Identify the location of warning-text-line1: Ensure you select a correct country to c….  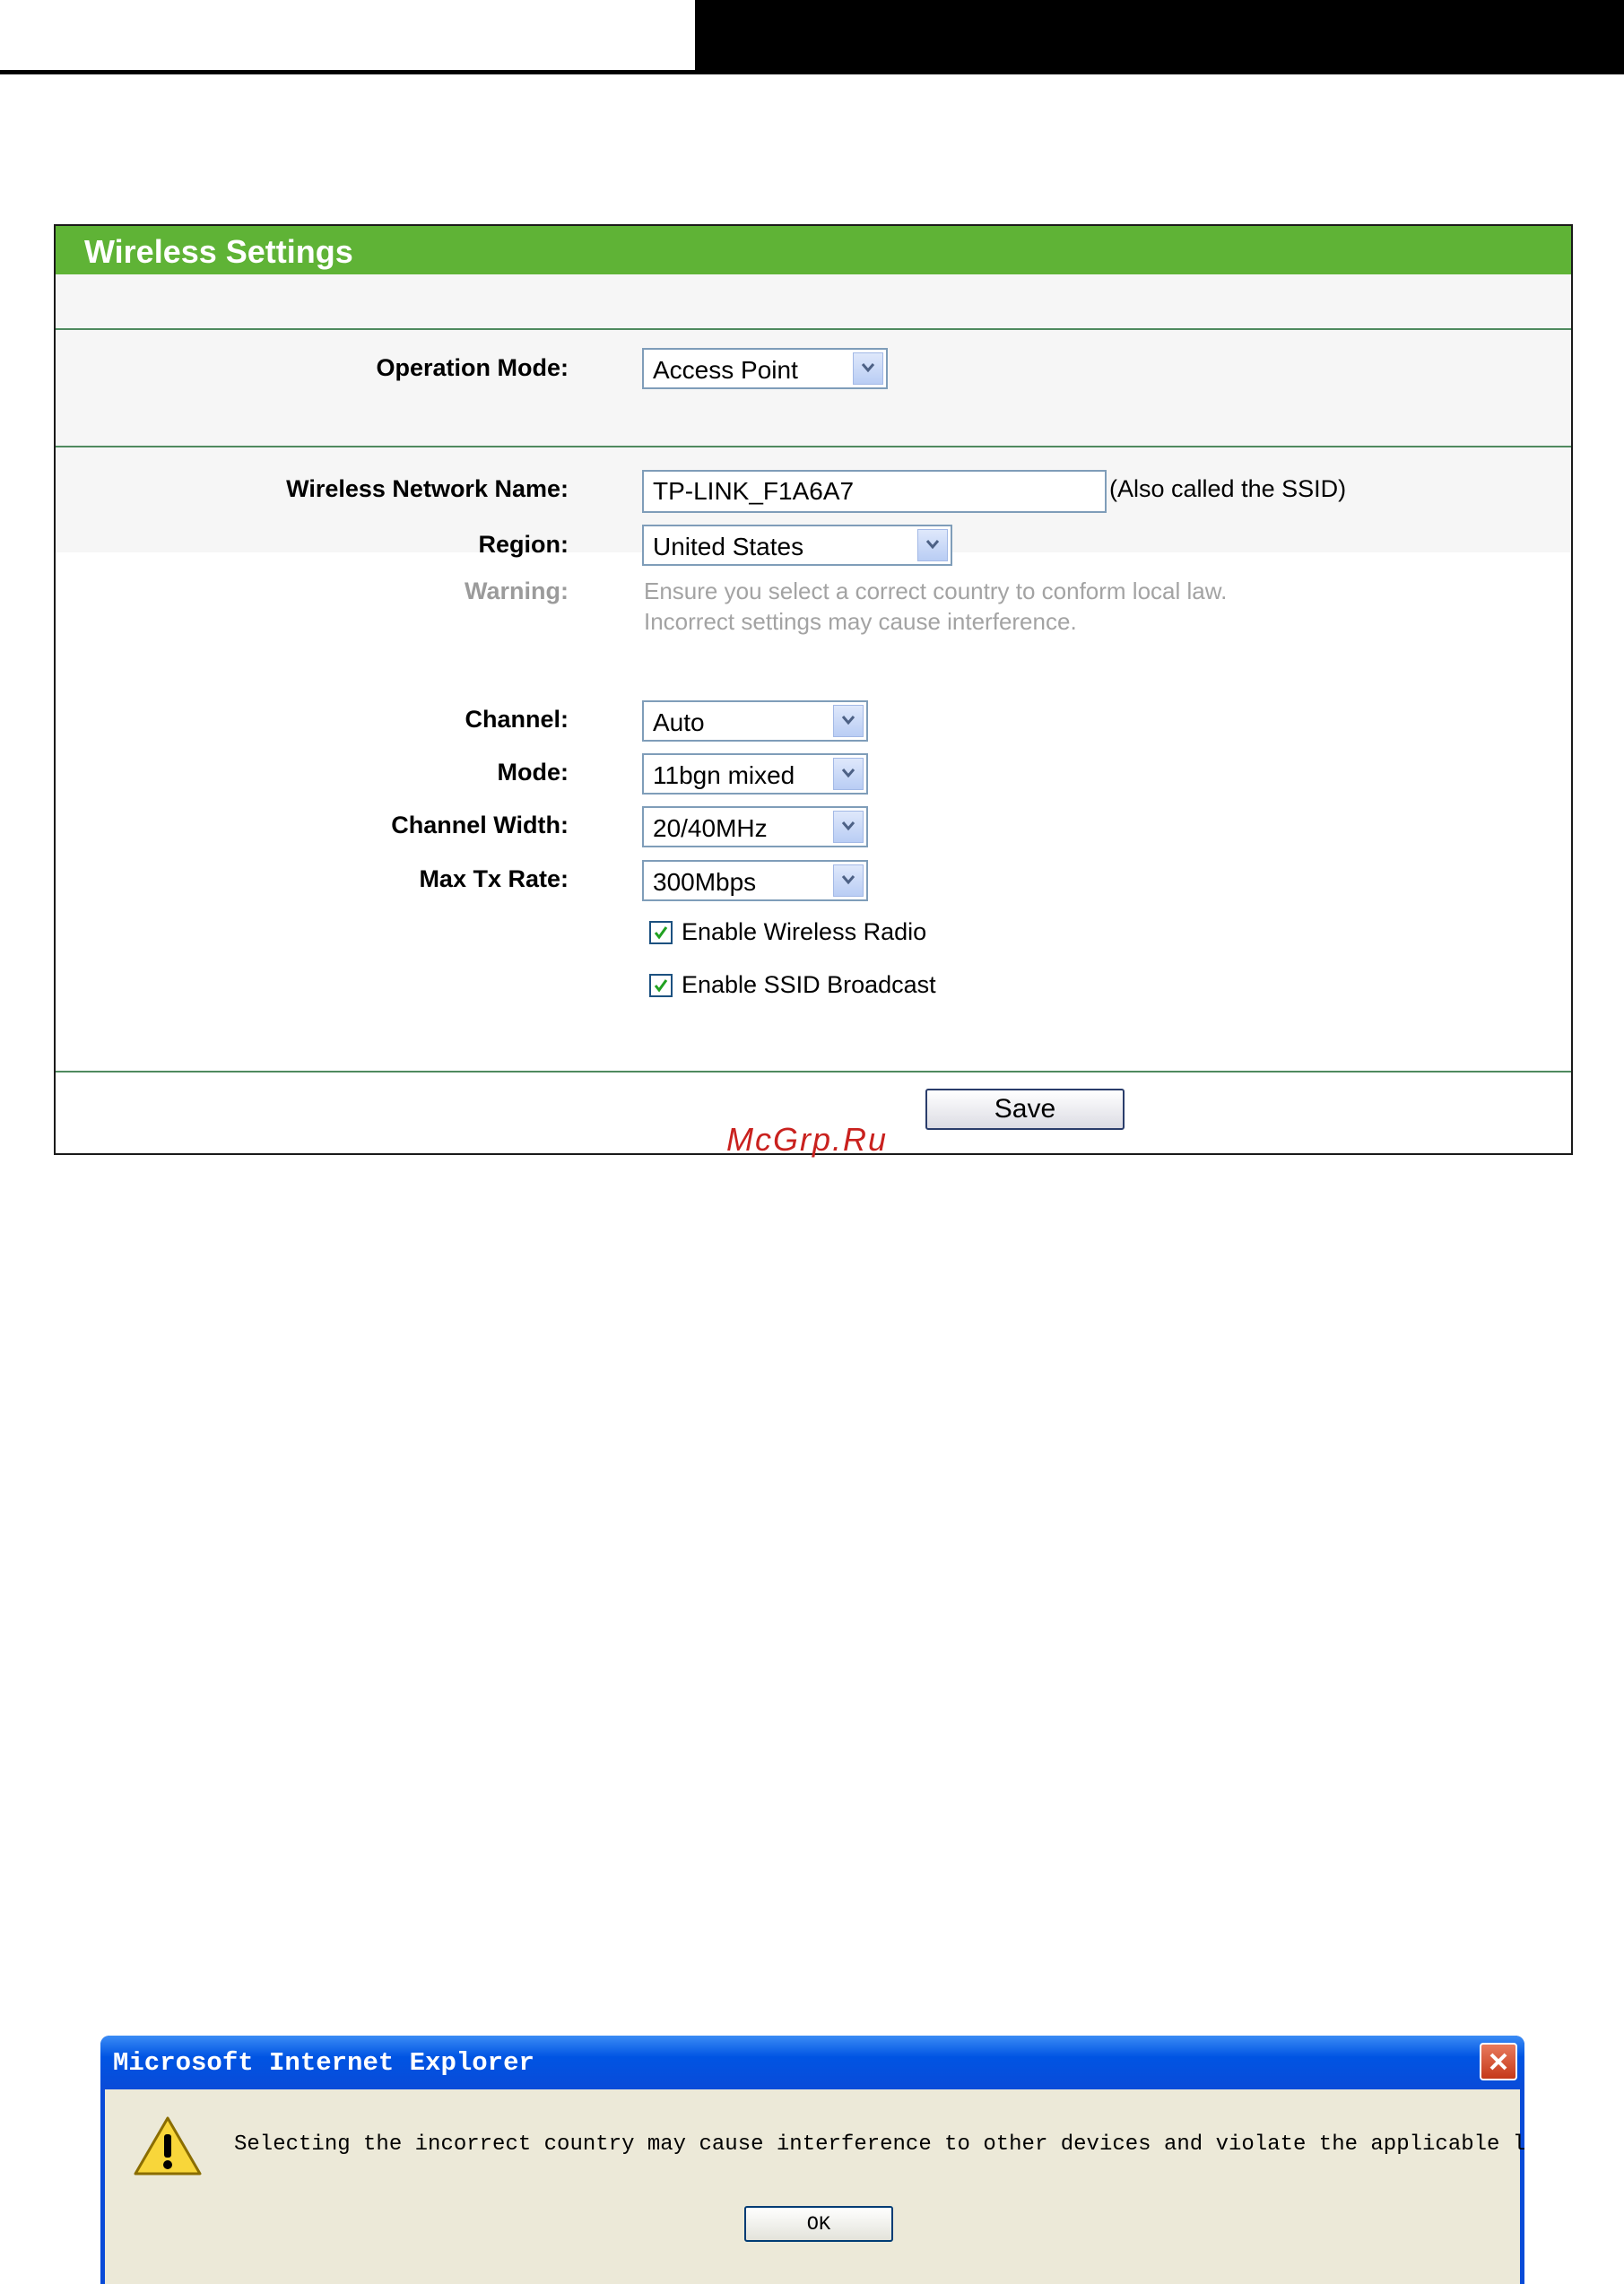
(936, 591).